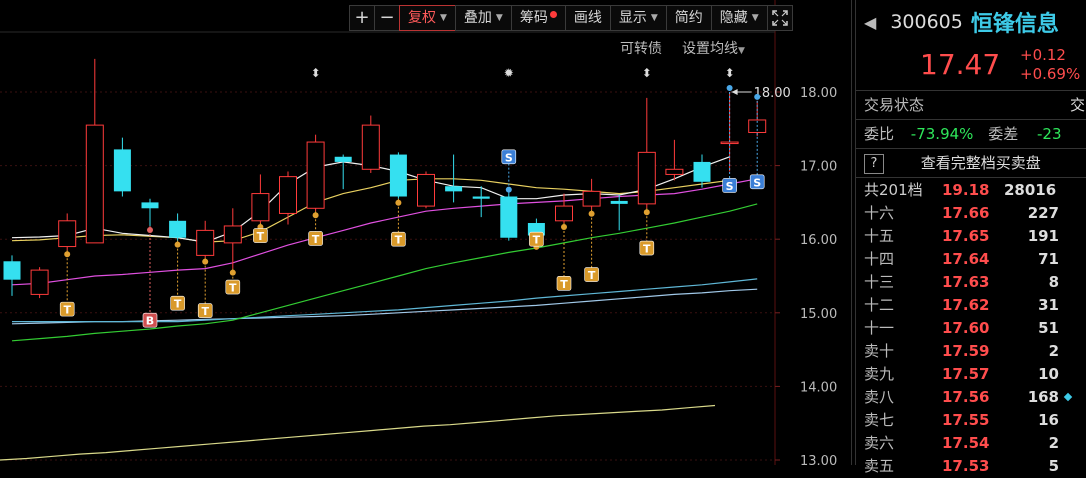 Image resolution: width=1086 pixels, height=478 pixels. I want to click on total-price: 19.18, so click(966, 190).